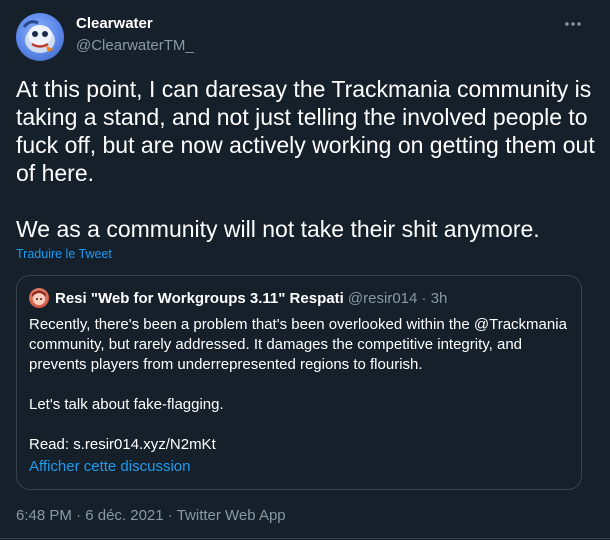 This screenshot has width=610, height=540. Describe the element at coordinates (231, 515) in the screenshot. I see `tweet-source-app: Twitter Web App` at that location.